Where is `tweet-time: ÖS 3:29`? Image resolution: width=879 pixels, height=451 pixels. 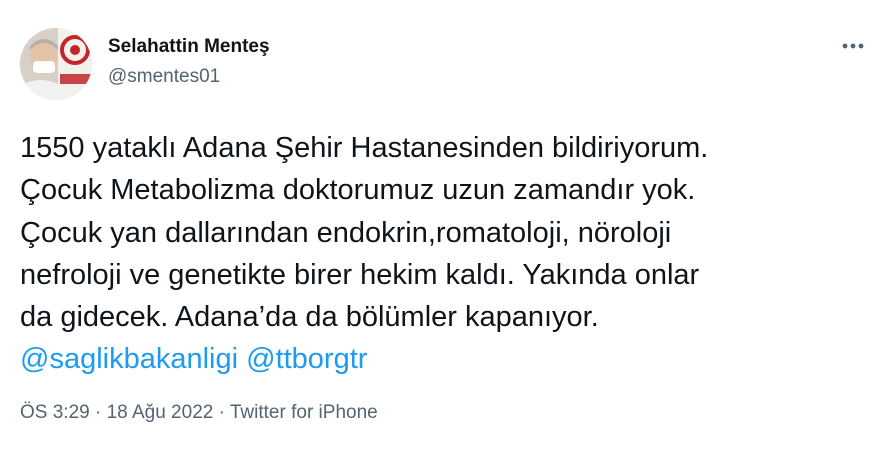 tweet-time: ÖS 3:29 is located at coordinates (55, 412).